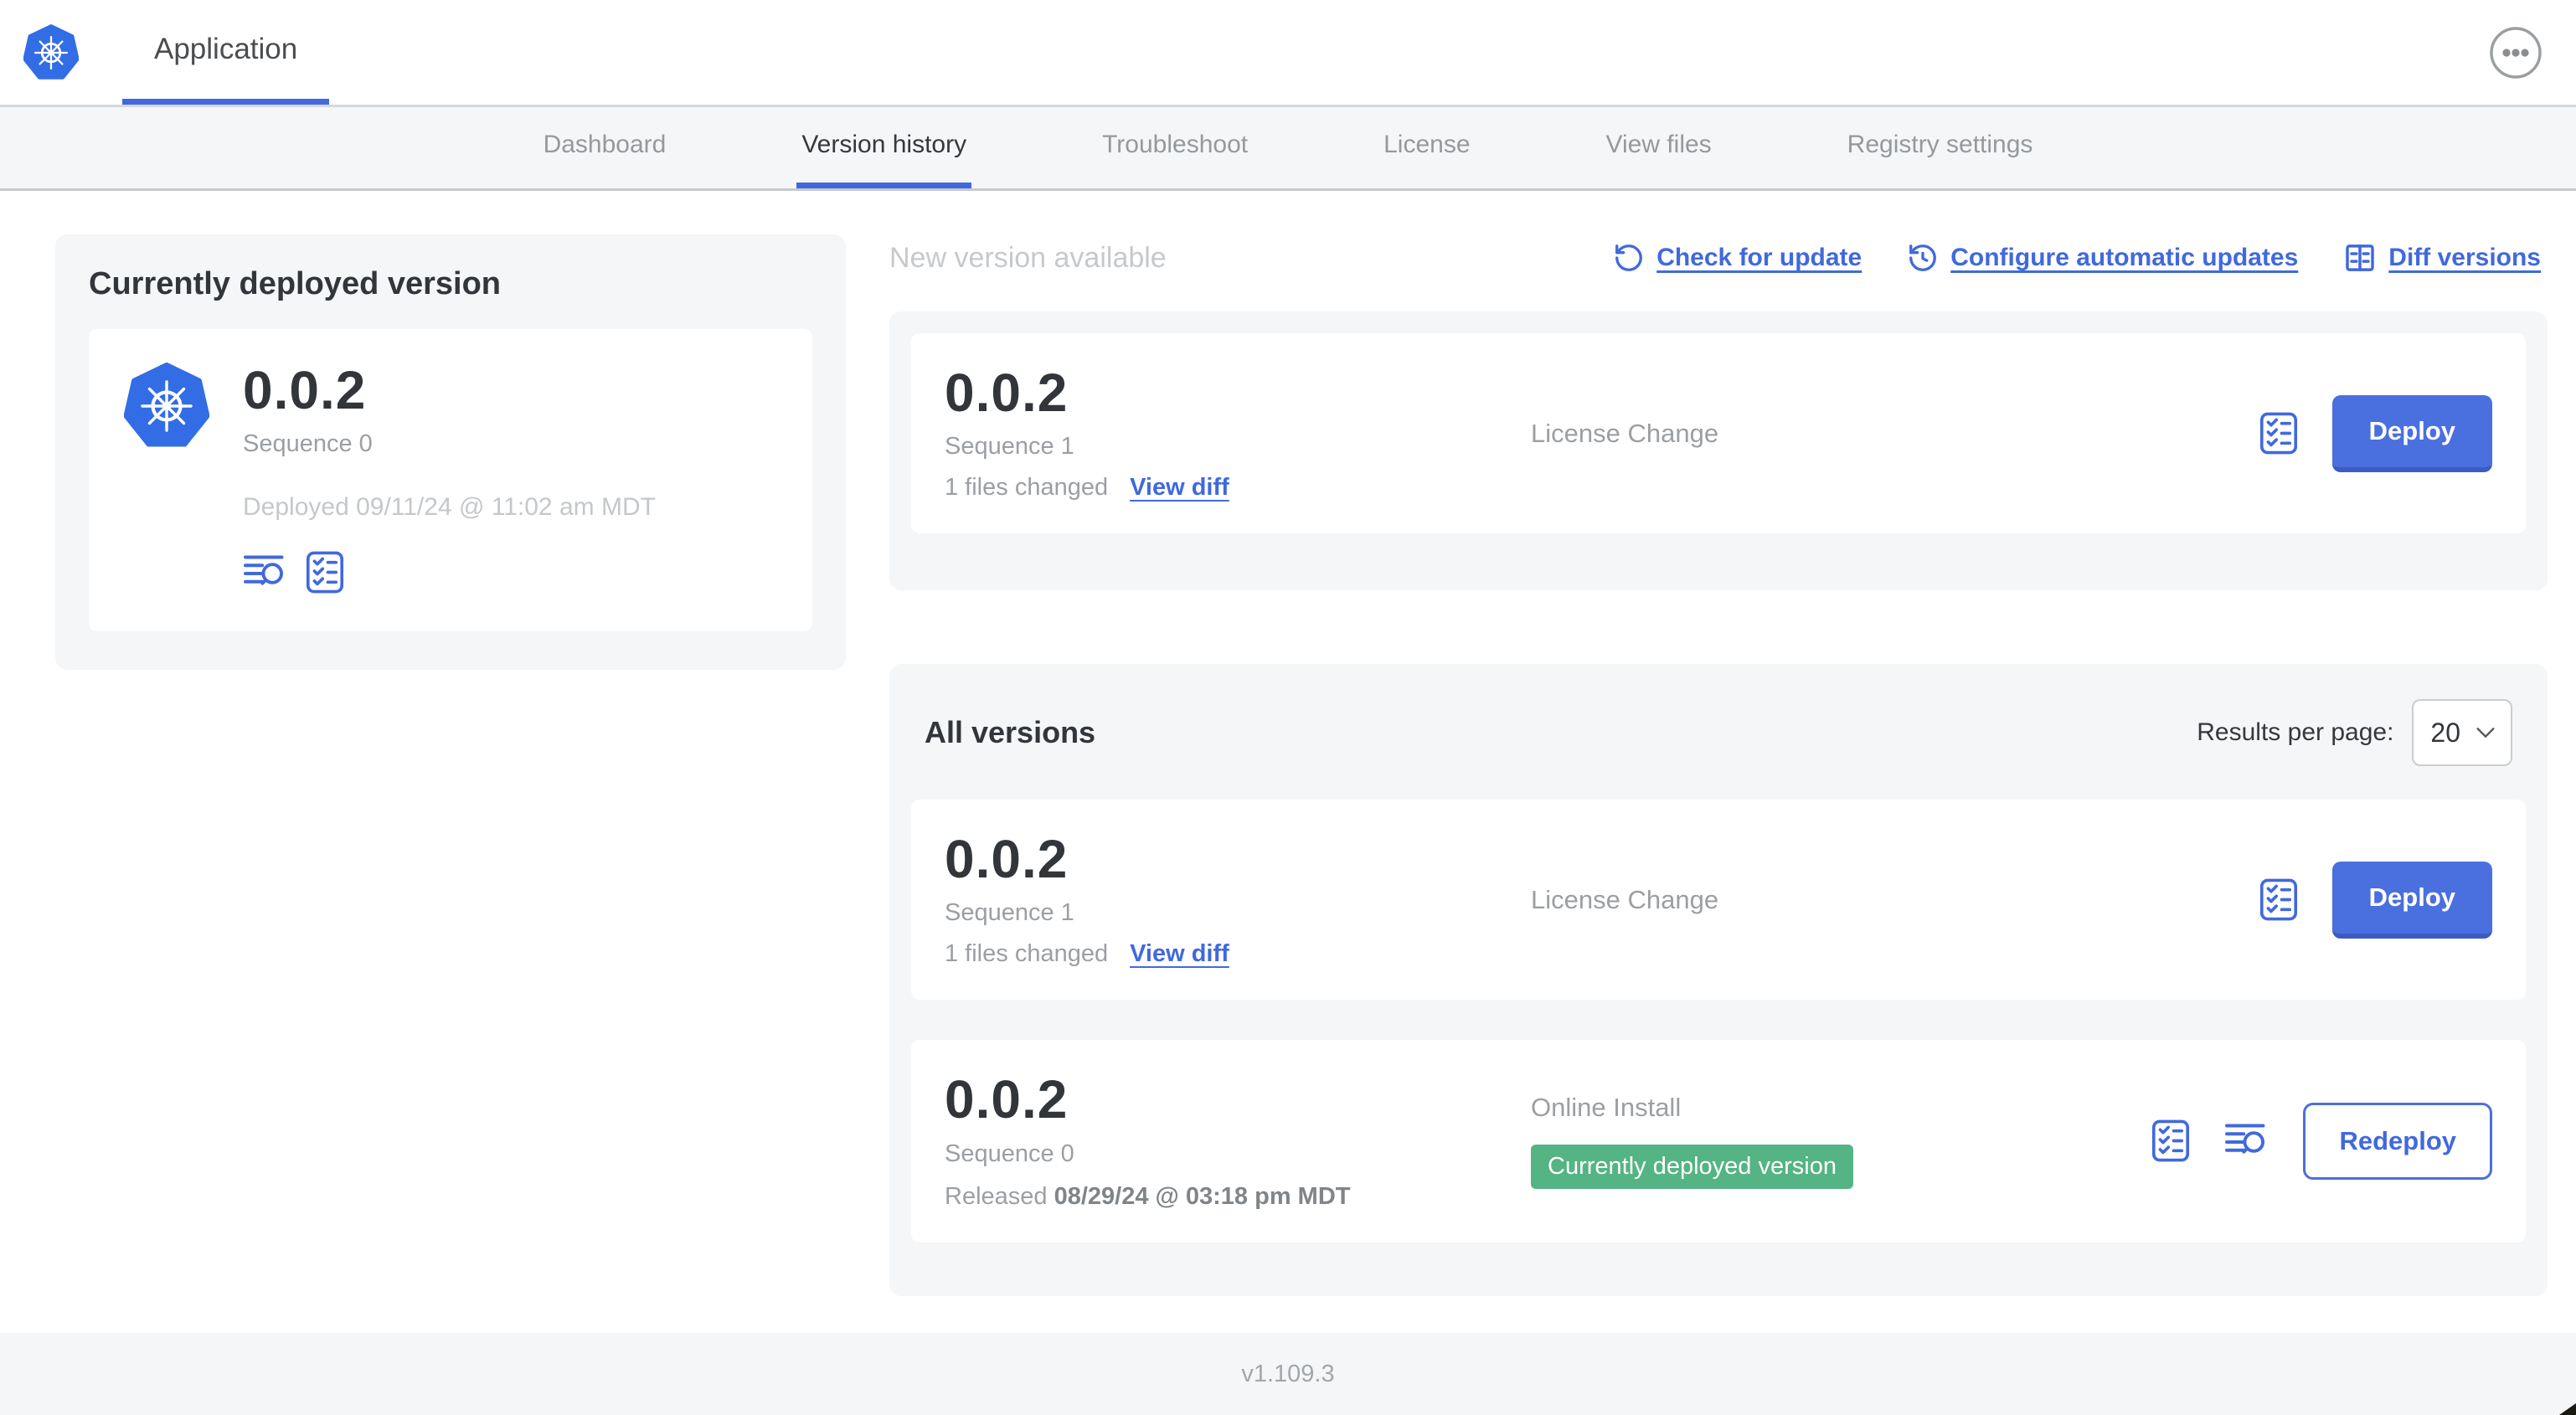  I want to click on deployed-version-number: 0.0.2, so click(305, 390).